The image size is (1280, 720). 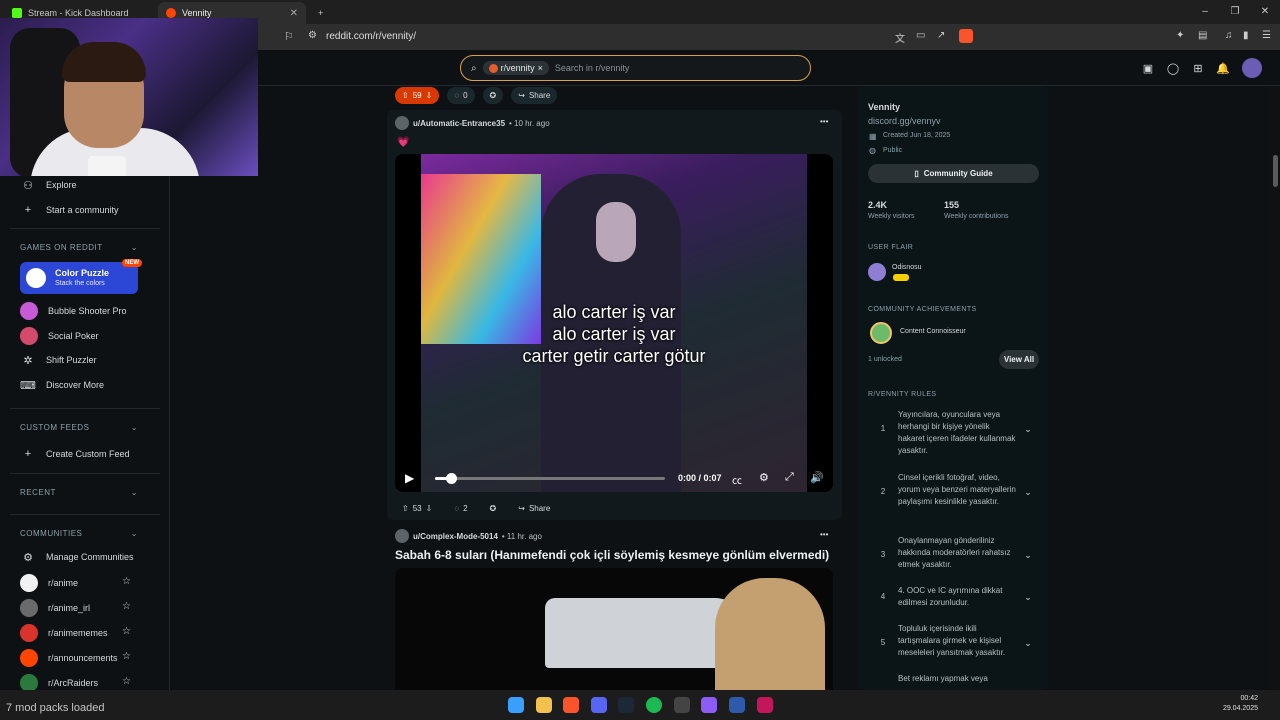 I want to click on custom-feeds-section-header: CUSTOM FEEDS ⌄, so click(x=79, y=427).